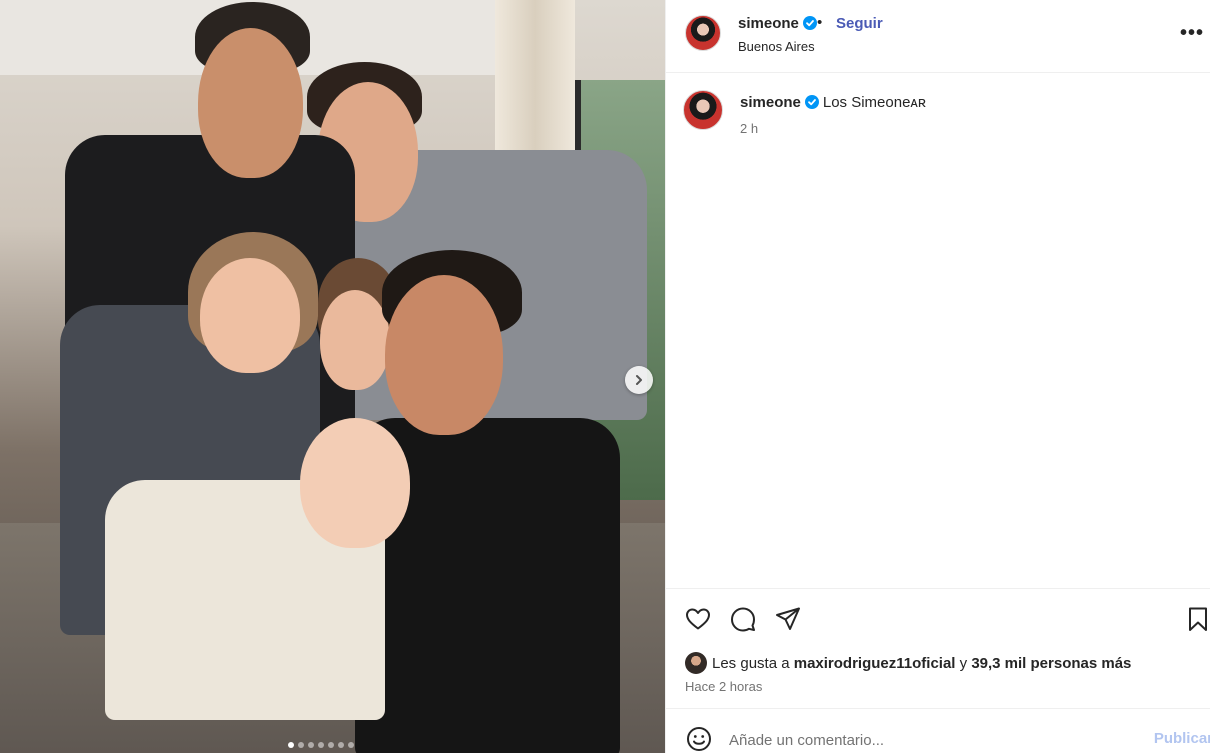 This screenshot has width=1210, height=753. Describe the element at coordinates (779, 102) in the screenshot. I see `caption-username: simeone` at that location.